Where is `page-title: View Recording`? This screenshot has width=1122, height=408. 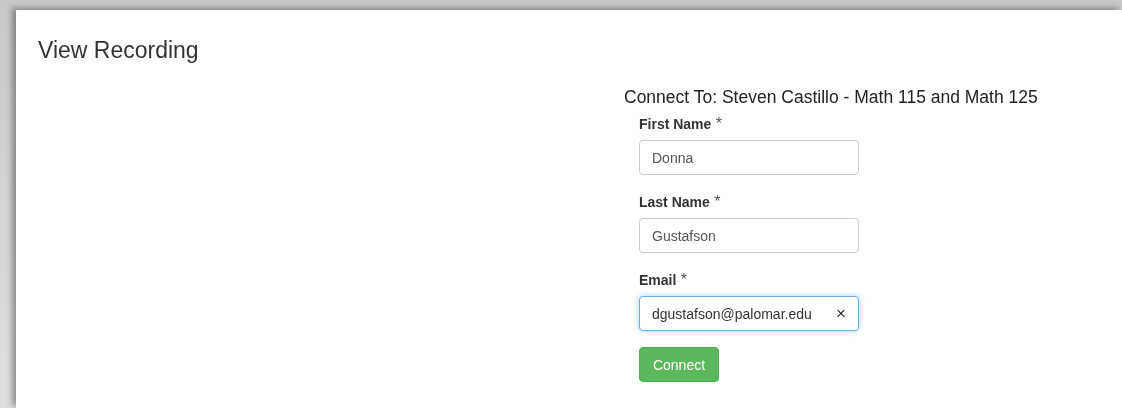
page-title: View Recording is located at coordinates (119, 50).